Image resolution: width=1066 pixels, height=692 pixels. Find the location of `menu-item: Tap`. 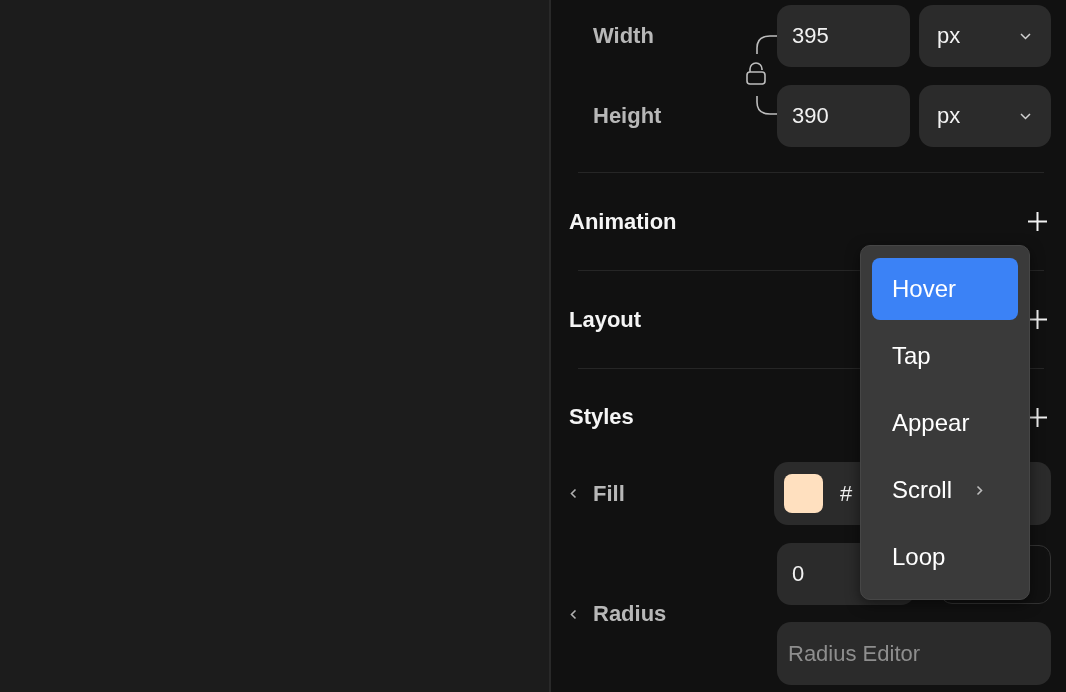

menu-item: Tap is located at coordinates (945, 356).